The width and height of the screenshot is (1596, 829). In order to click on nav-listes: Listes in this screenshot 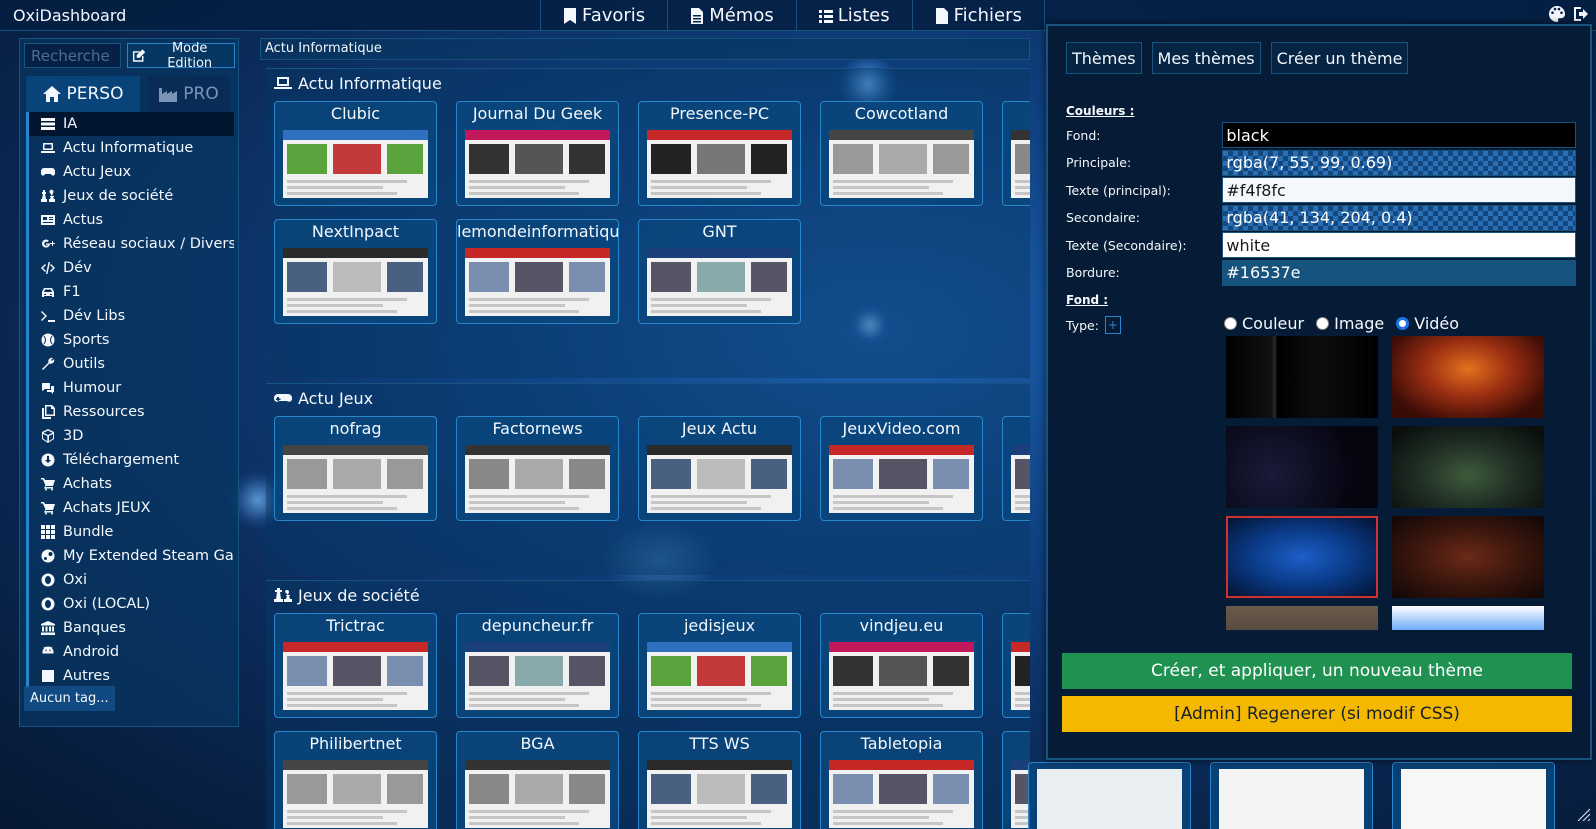, I will do `click(853, 15)`.